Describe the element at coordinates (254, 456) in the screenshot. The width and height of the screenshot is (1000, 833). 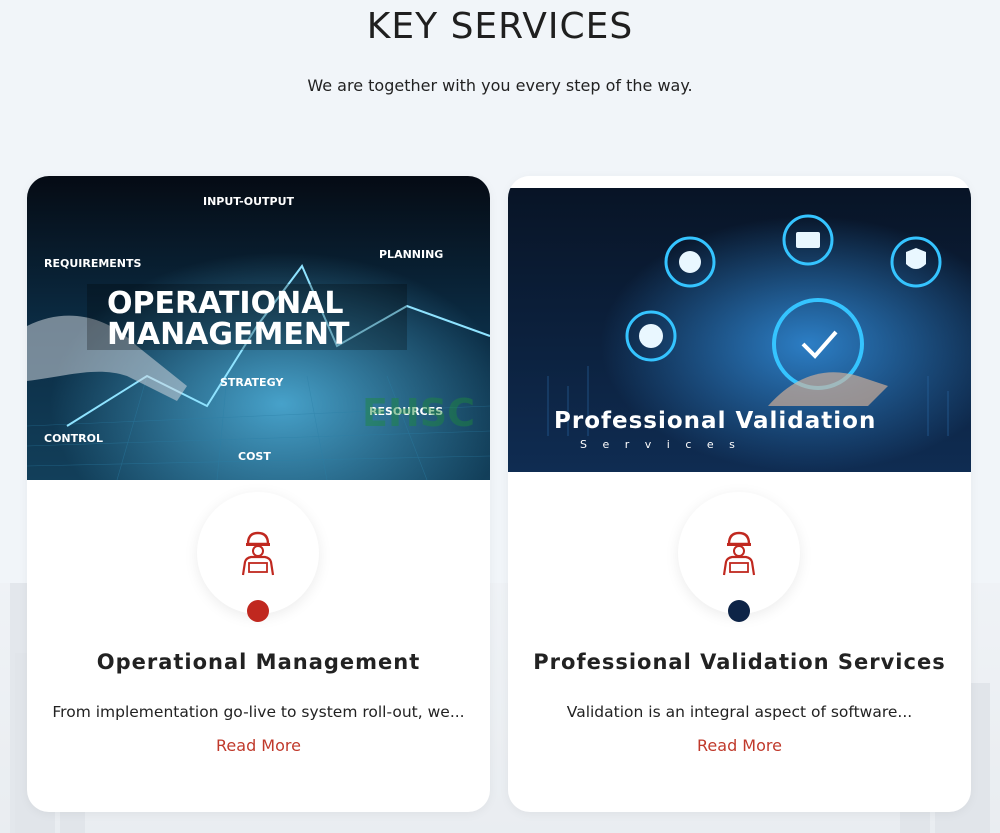
I see `banner-tag: COST` at that location.